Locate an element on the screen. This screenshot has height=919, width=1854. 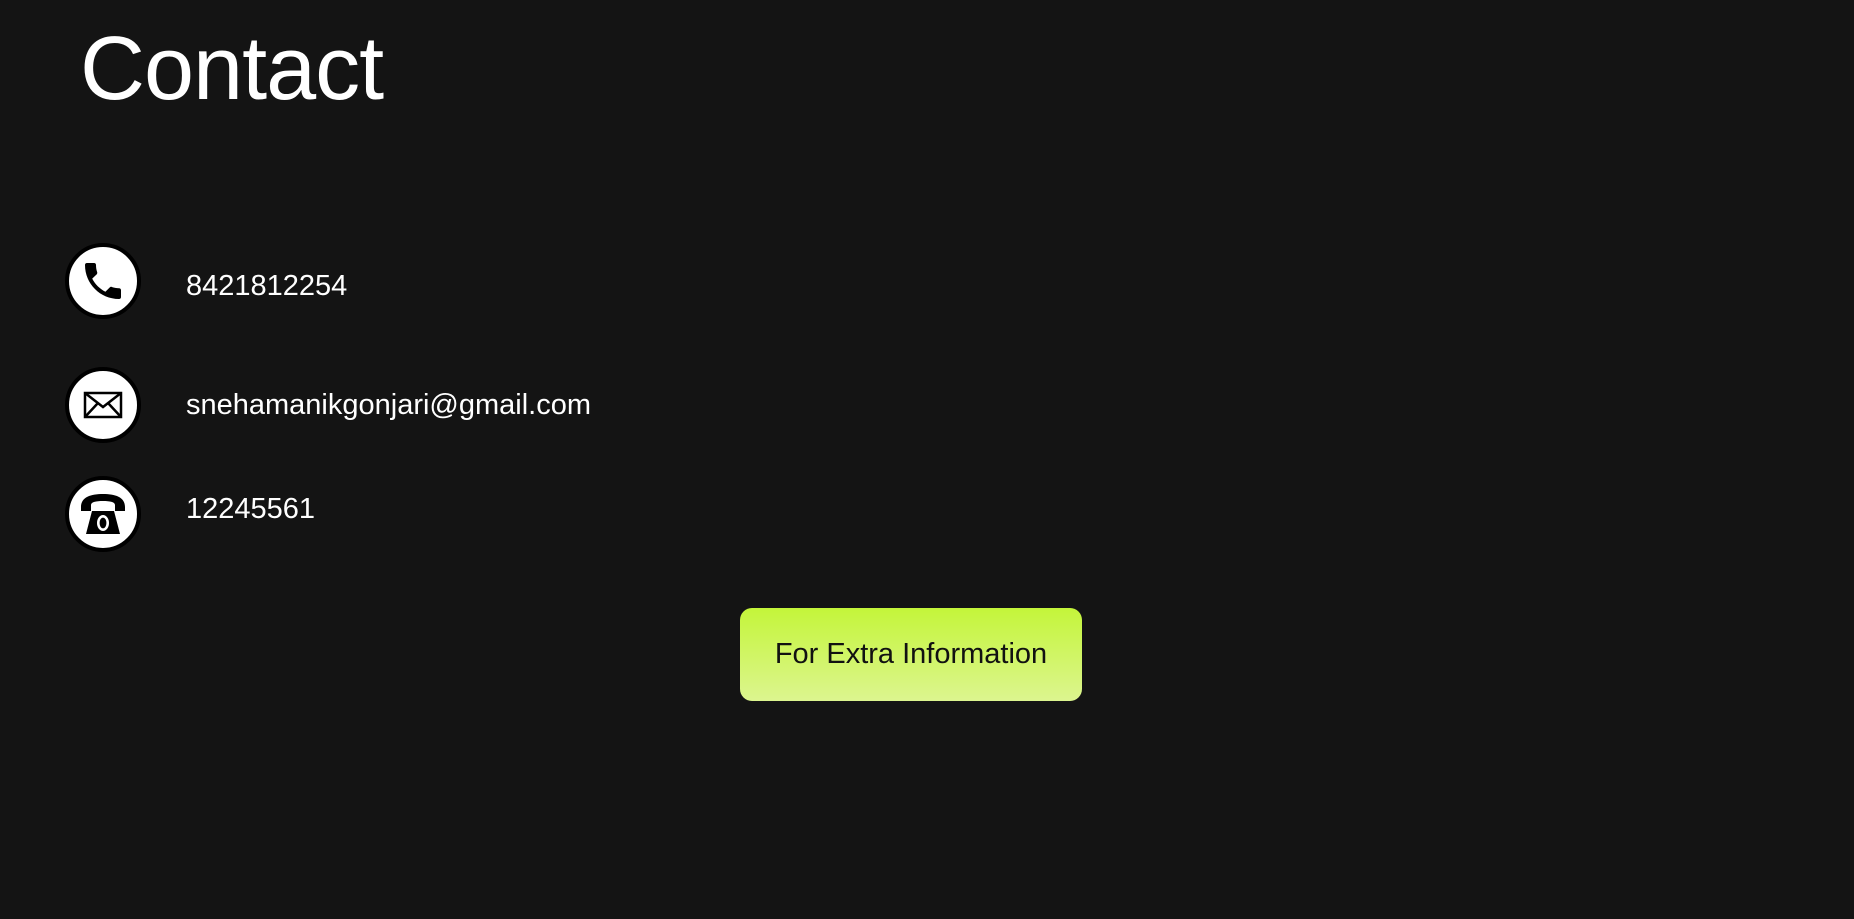
page-title: Contact is located at coordinates (232, 69).